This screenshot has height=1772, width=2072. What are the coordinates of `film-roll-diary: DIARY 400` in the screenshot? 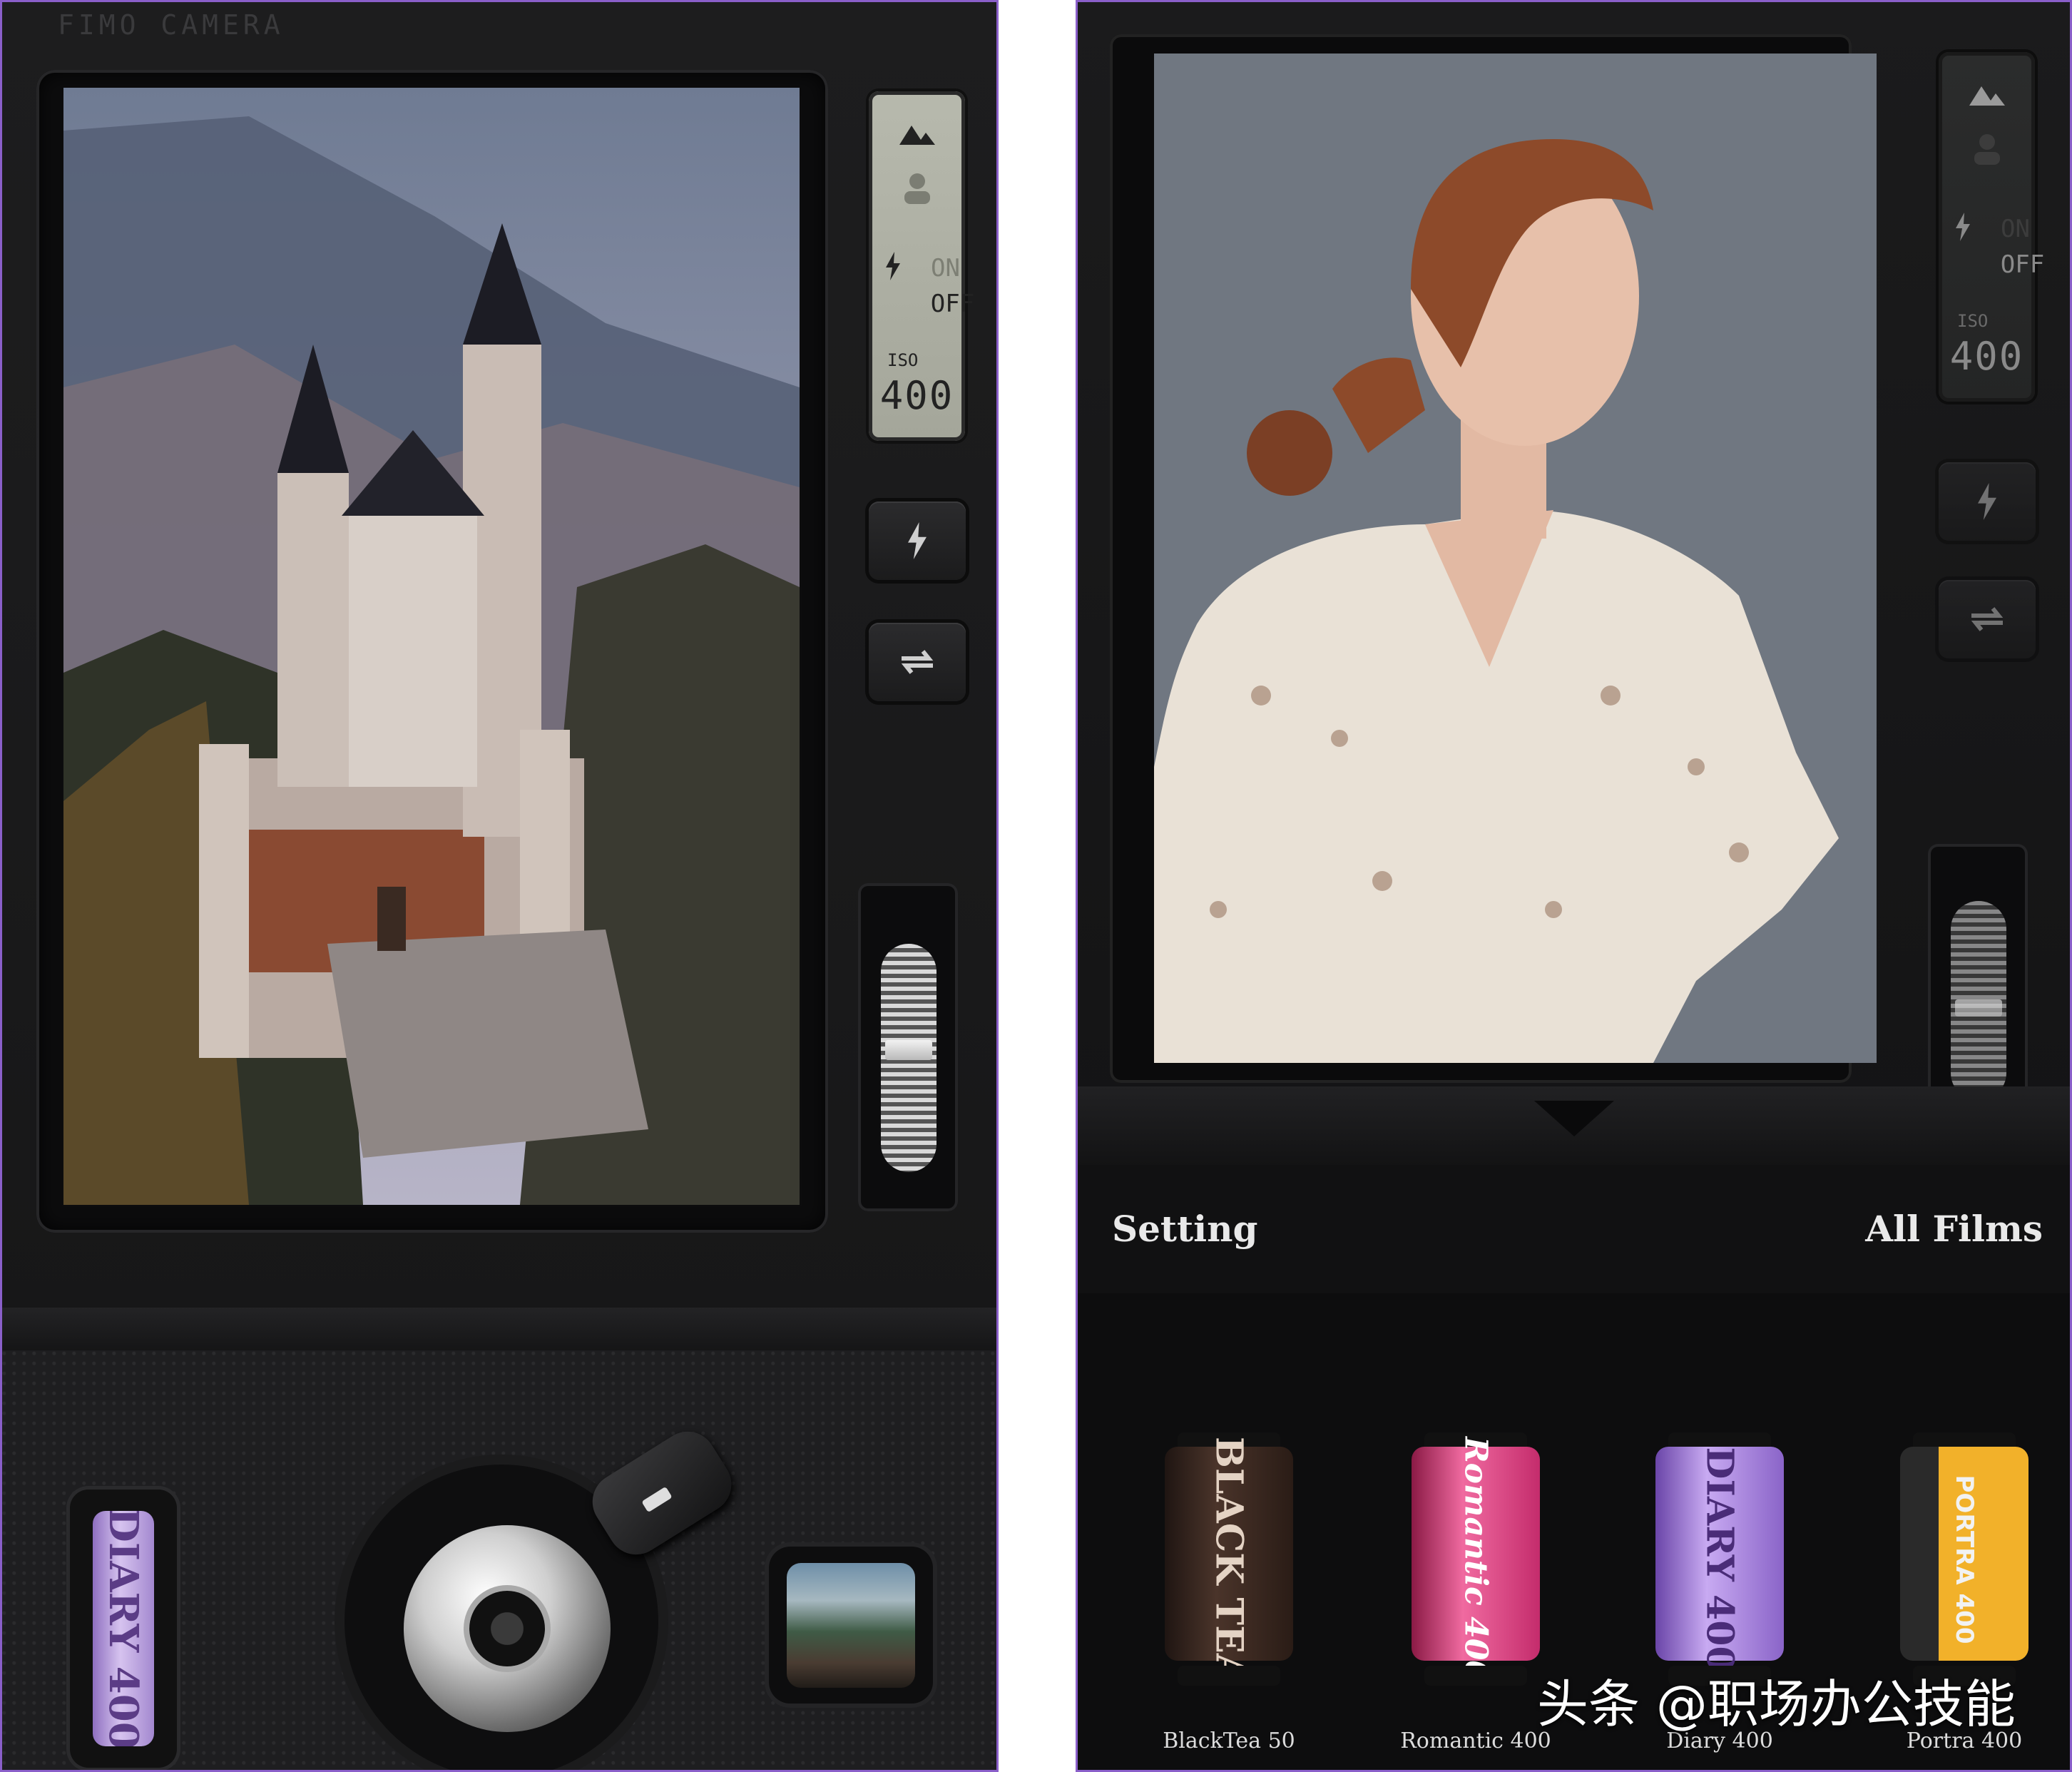 It's located at (1719, 1559).